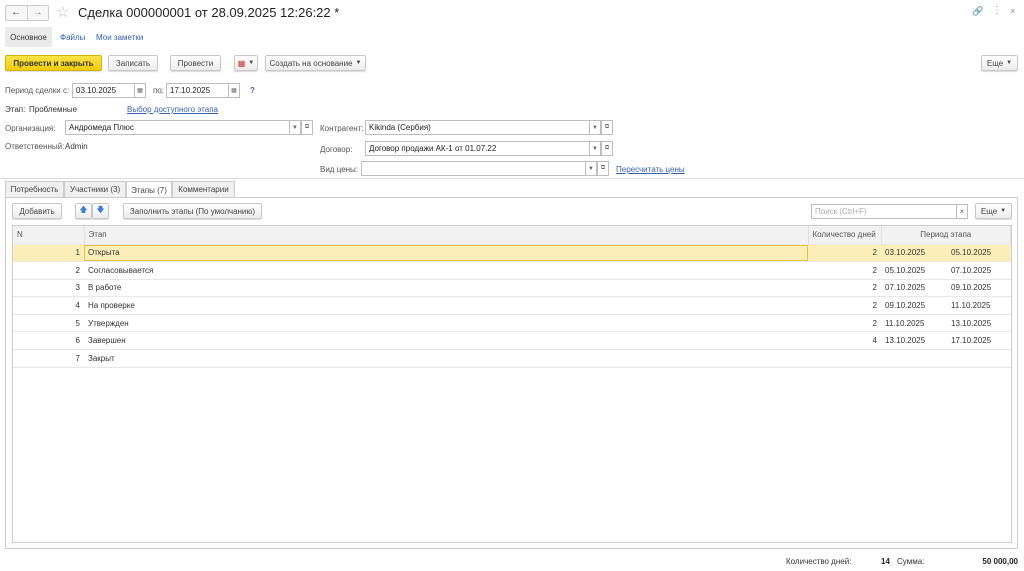 This screenshot has width=1024, height=571. Describe the element at coordinates (119, 37) in the screenshot. I see `tab-notes: Мои заметки` at that location.